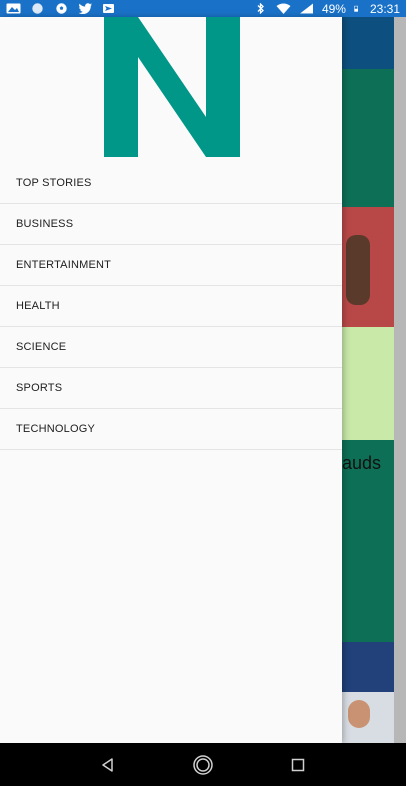 This screenshot has width=406, height=786. I want to click on soccer-ball-icon, so click(61, 8).